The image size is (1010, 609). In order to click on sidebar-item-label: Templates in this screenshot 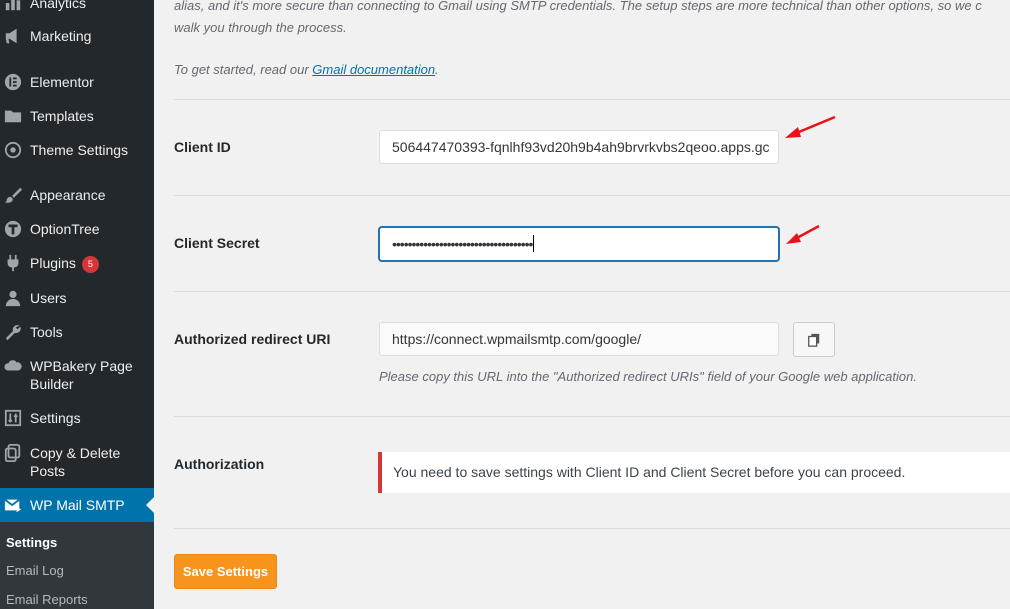, I will do `click(62, 116)`.